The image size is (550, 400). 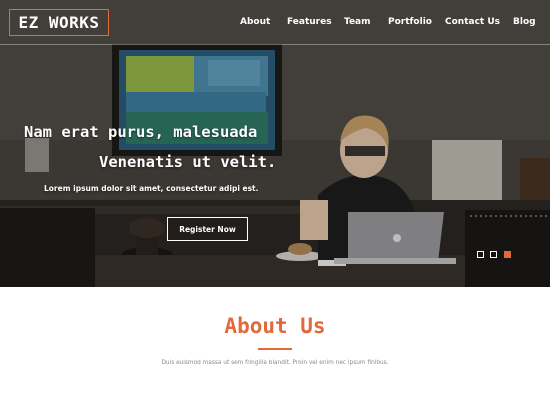 What do you see at coordinates (524, 22) in the screenshot?
I see `nav-item-blog: Blog` at bounding box center [524, 22].